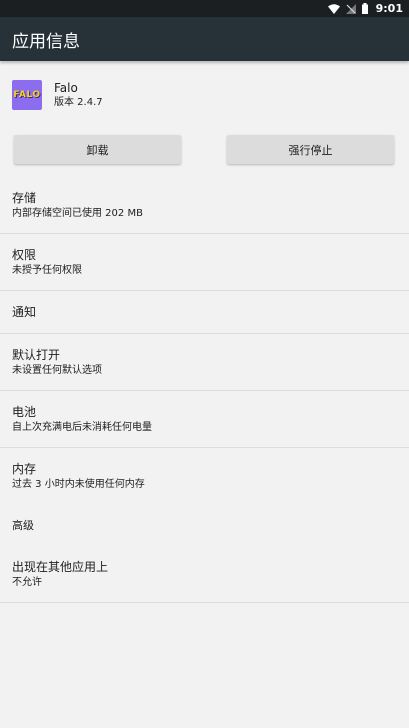 This screenshot has height=728, width=409. Describe the element at coordinates (57, 370) in the screenshot. I see `setting-summary: 未设置任何默认选项` at that location.